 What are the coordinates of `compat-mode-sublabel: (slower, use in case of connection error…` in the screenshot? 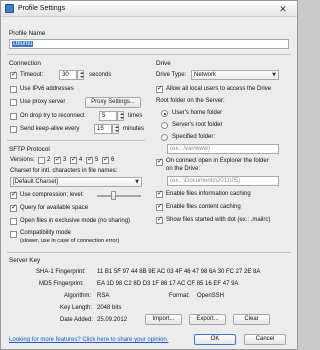 It's located at (70, 241).